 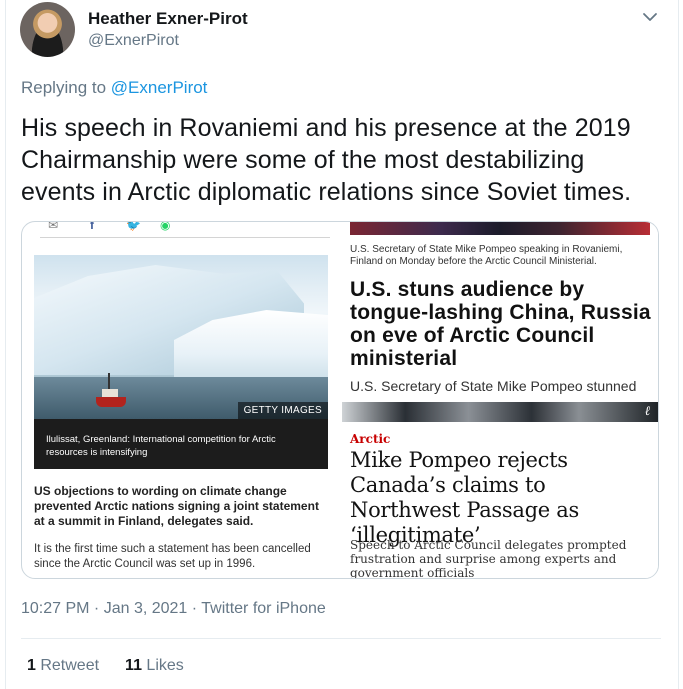 I want to click on author-handle: @ExnerPirot, so click(x=133, y=41).